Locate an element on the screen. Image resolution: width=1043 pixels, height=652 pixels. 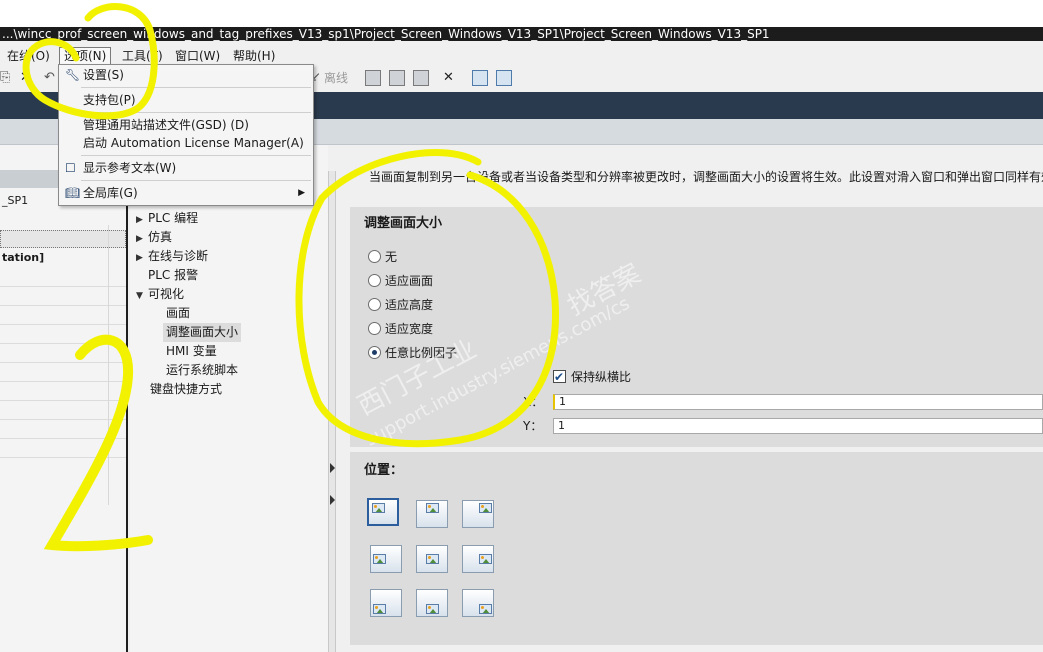
tree-item-screen-resize: 调整画面大小 is located at coordinates (202, 332).